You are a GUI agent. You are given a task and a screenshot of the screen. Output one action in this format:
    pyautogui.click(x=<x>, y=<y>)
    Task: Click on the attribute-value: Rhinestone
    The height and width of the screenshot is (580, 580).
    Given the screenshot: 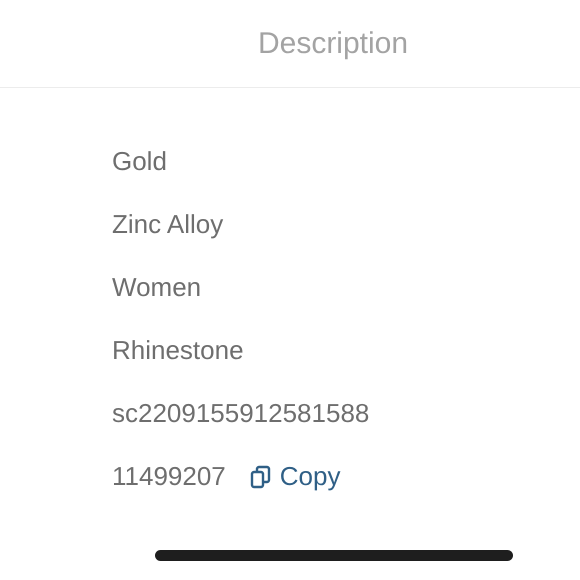 What is the action you would take?
    pyautogui.click(x=178, y=350)
    